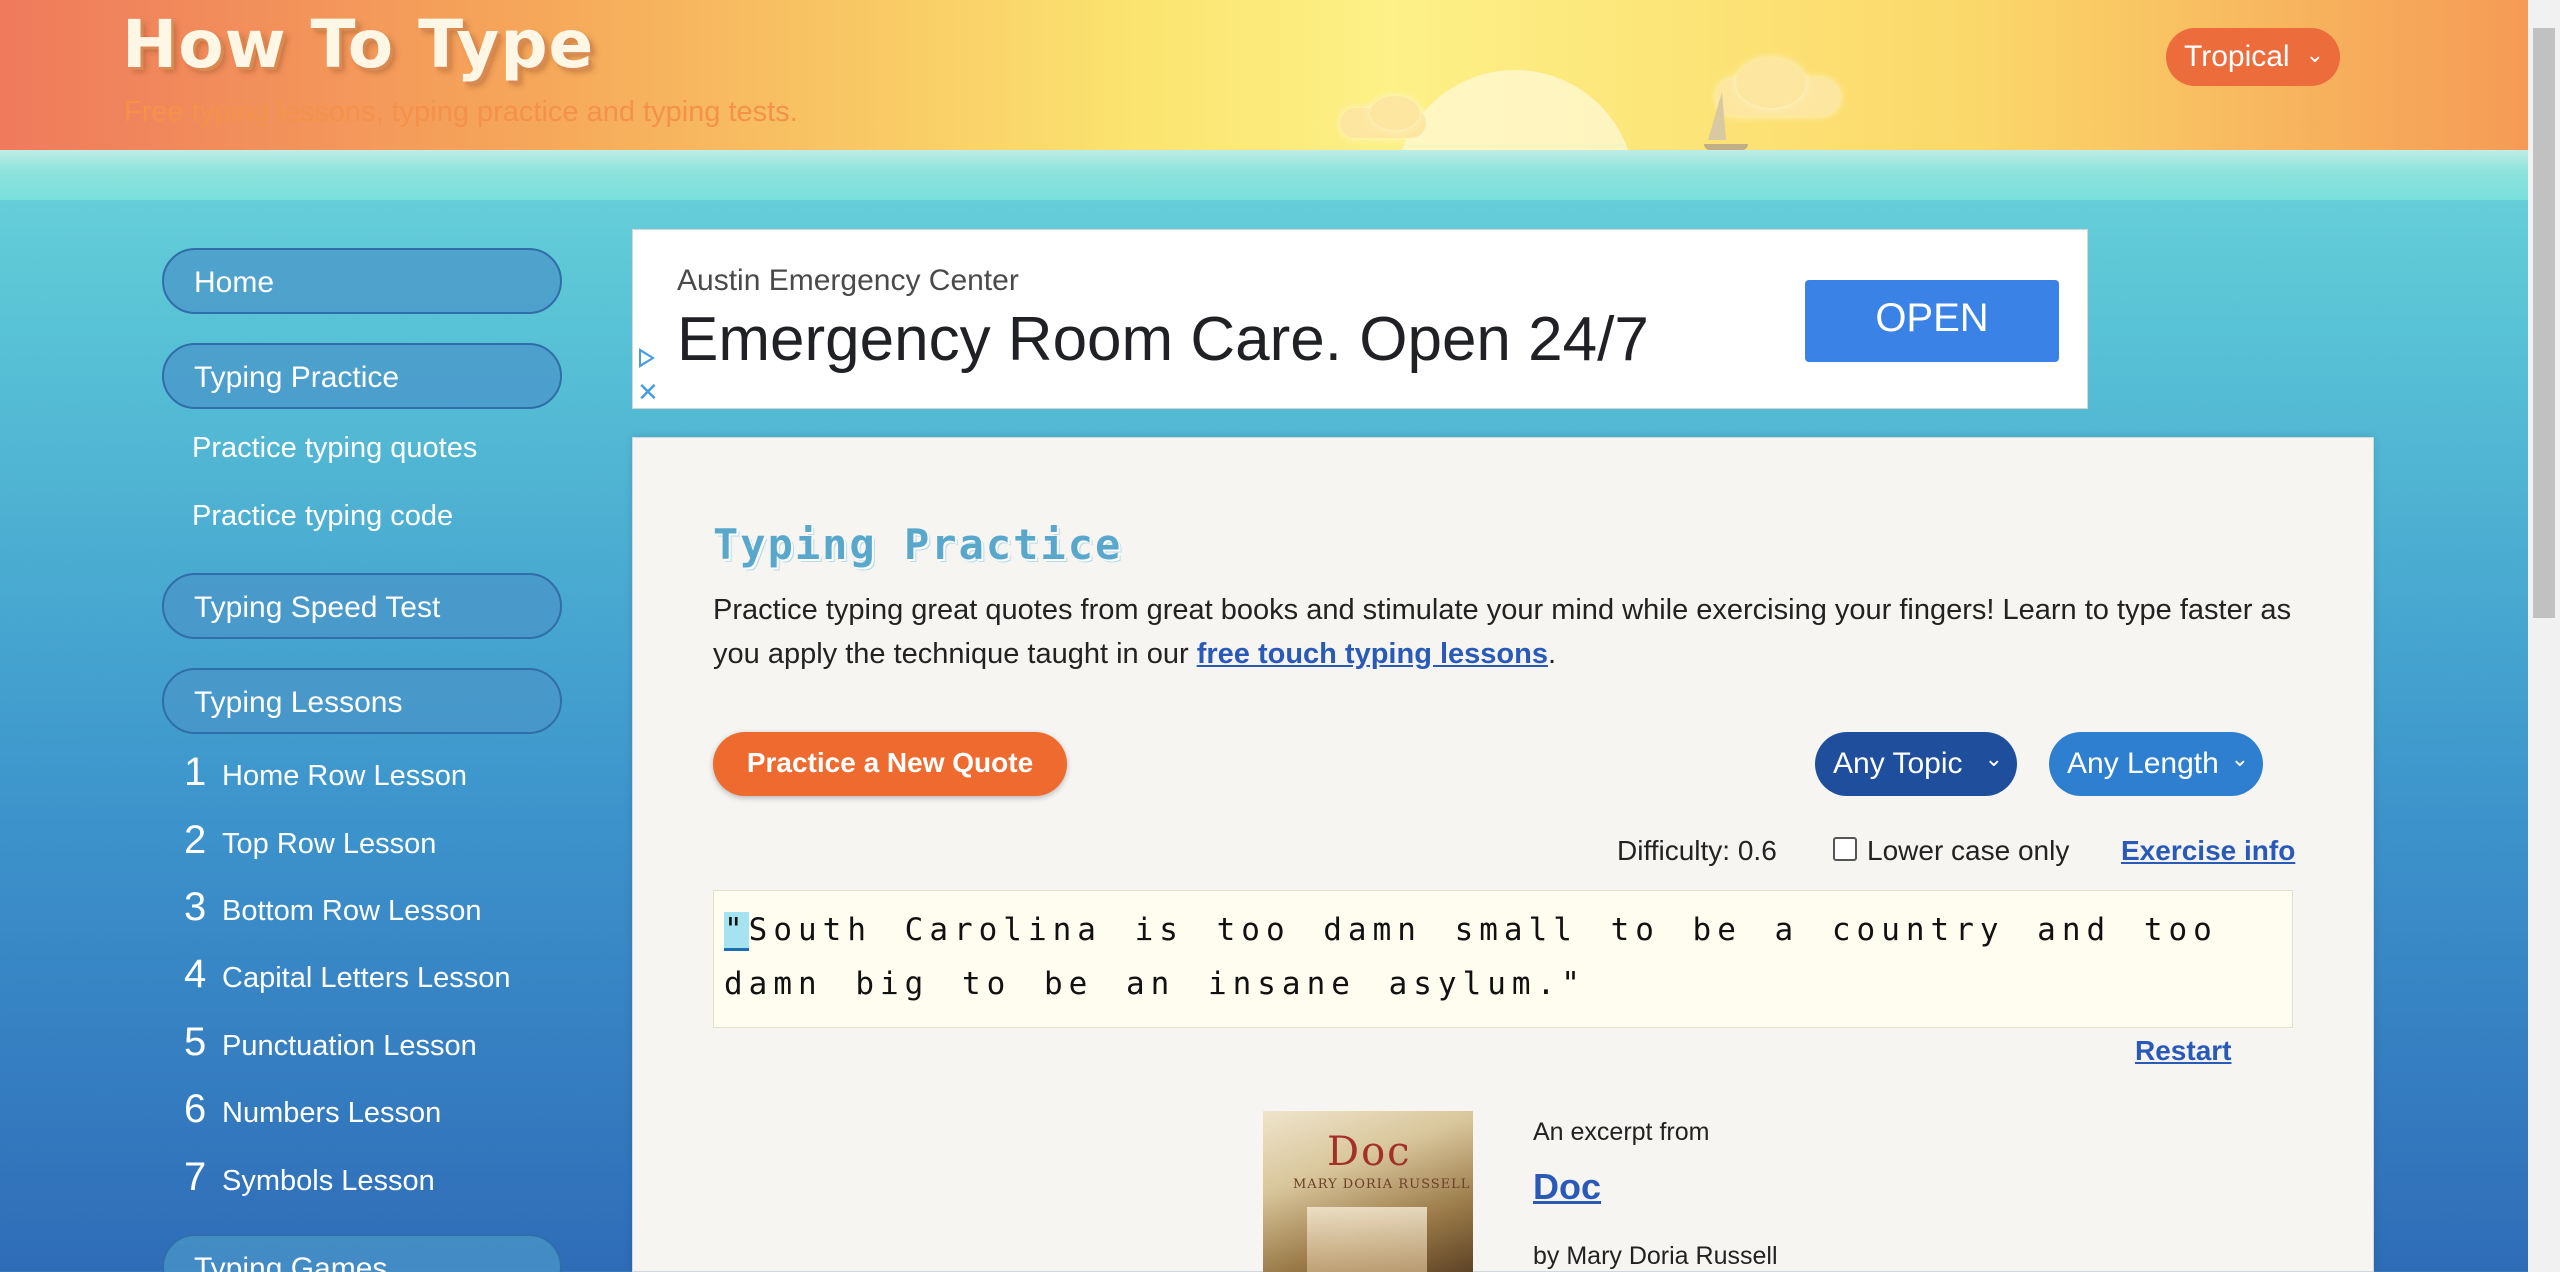  Describe the element at coordinates (195, 1042) in the screenshot. I see `lesson-number: 5` at that location.